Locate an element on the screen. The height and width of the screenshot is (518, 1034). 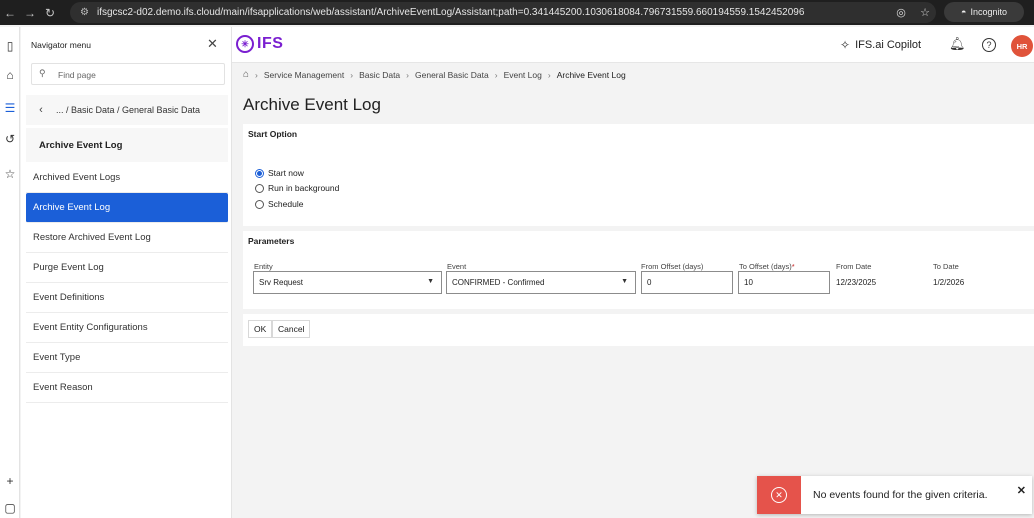
search-icon: ⚲ is located at coordinates (42, 73).